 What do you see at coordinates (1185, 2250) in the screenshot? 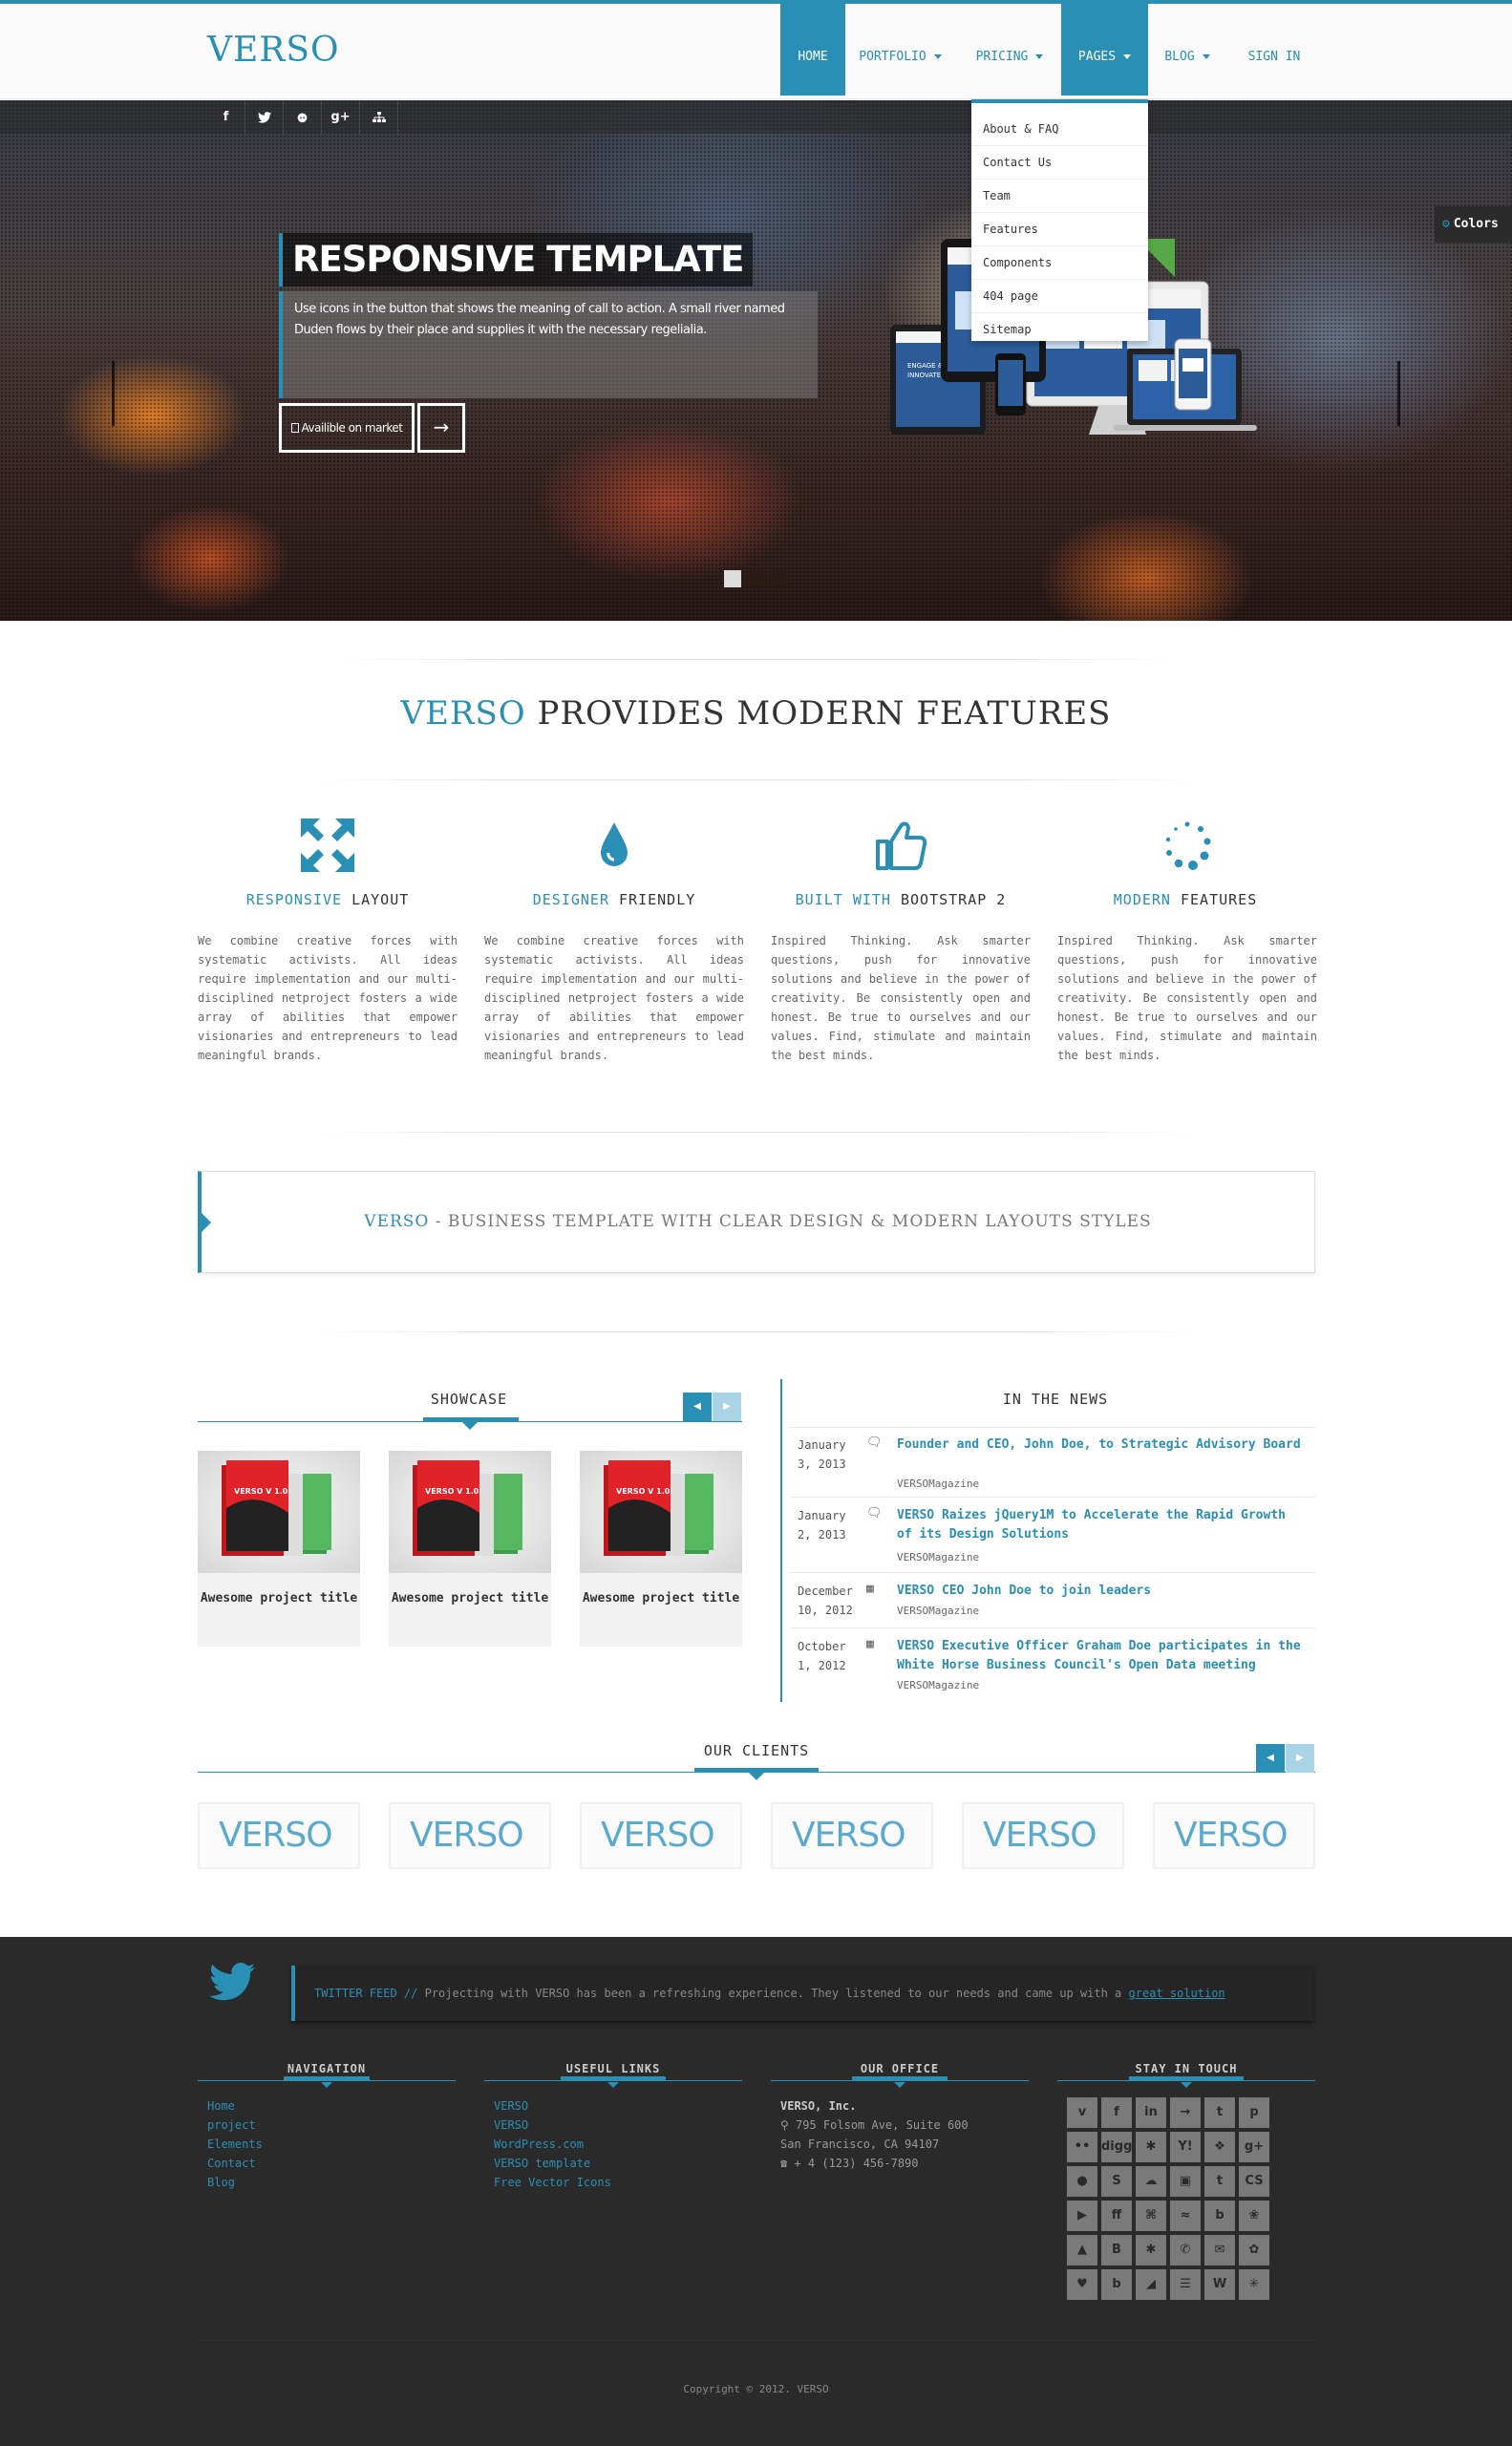
I see `social-network-icon: ✆` at bounding box center [1185, 2250].